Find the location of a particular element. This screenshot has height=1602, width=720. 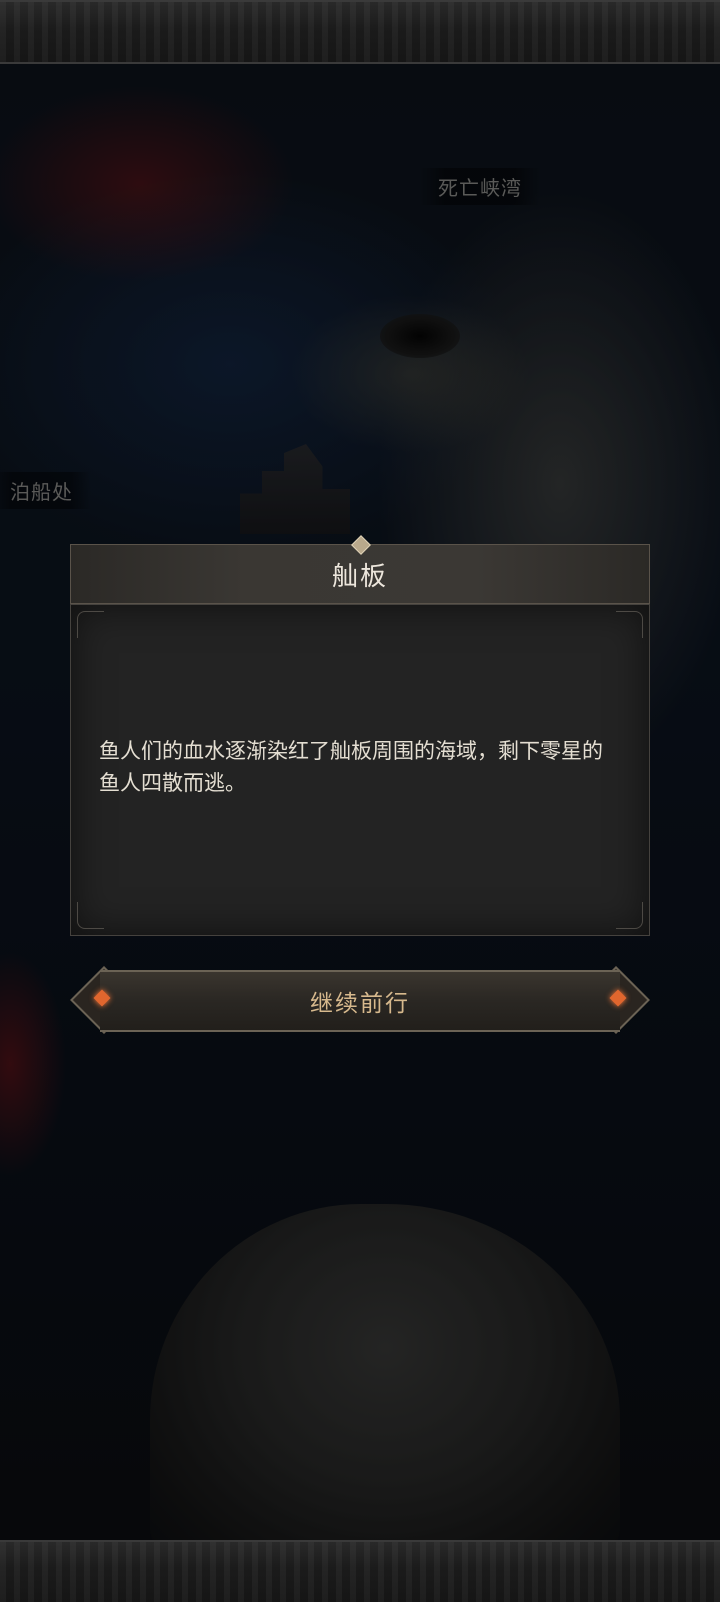

continue-button-label: 继续前行 is located at coordinates (360, 1004).